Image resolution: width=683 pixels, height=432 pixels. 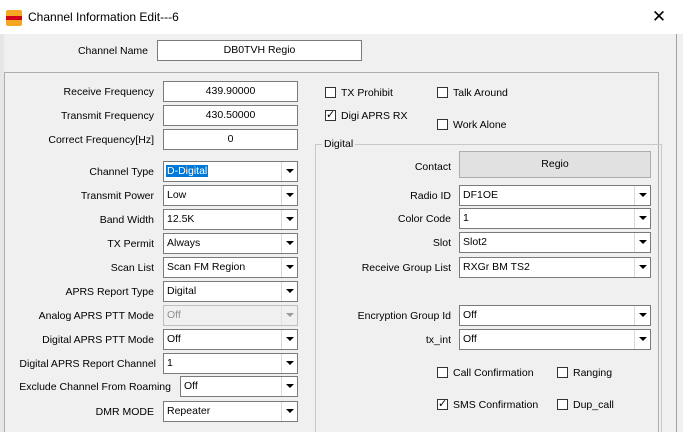 What do you see at coordinates (239, 386) in the screenshot?
I see `exclude-channel-from-roaming-select: Off` at bounding box center [239, 386].